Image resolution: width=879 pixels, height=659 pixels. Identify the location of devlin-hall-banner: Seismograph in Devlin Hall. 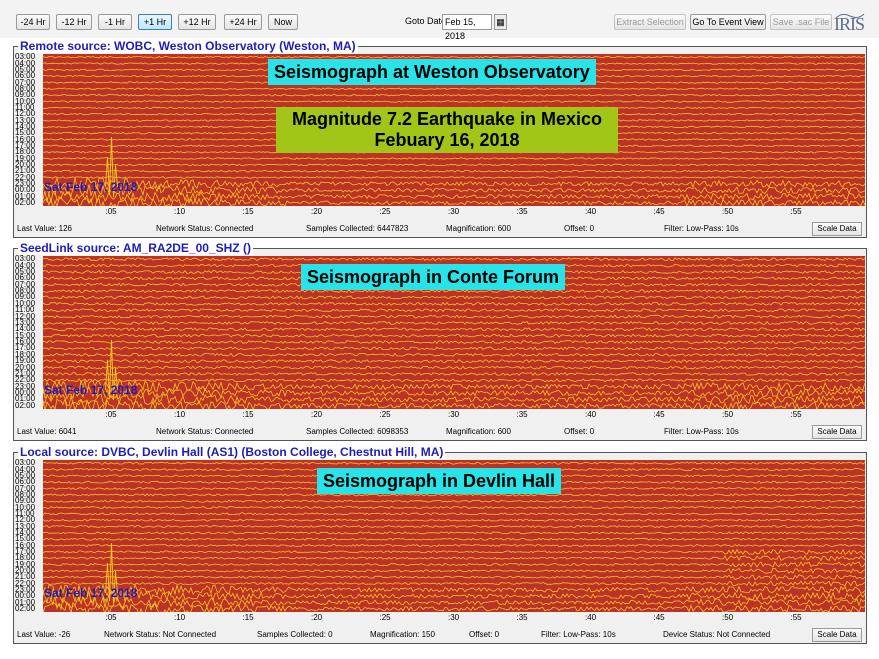
(439, 481).